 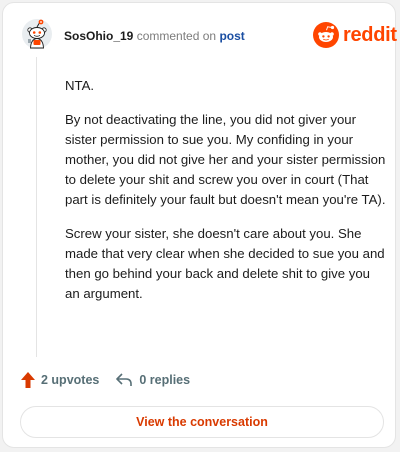 What do you see at coordinates (370, 35) in the screenshot?
I see `reddit-wordmark: reddit` at bounding box center [370, 35].